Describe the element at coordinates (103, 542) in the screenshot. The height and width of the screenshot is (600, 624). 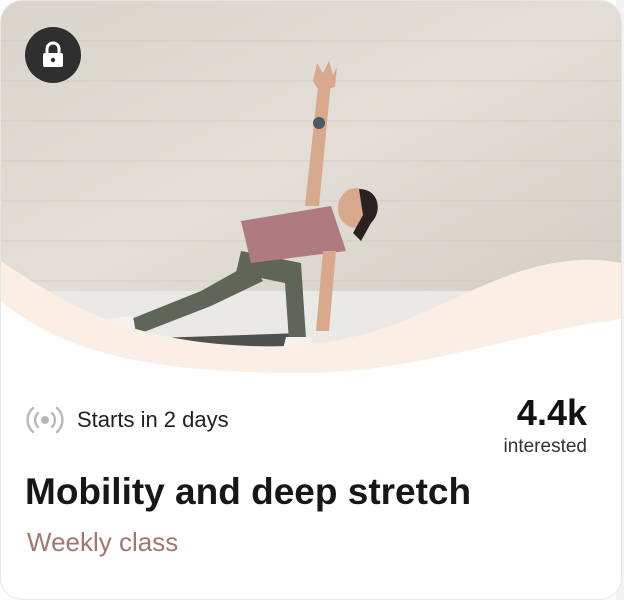
I see `class-subtitle: Weekly class` at that location.